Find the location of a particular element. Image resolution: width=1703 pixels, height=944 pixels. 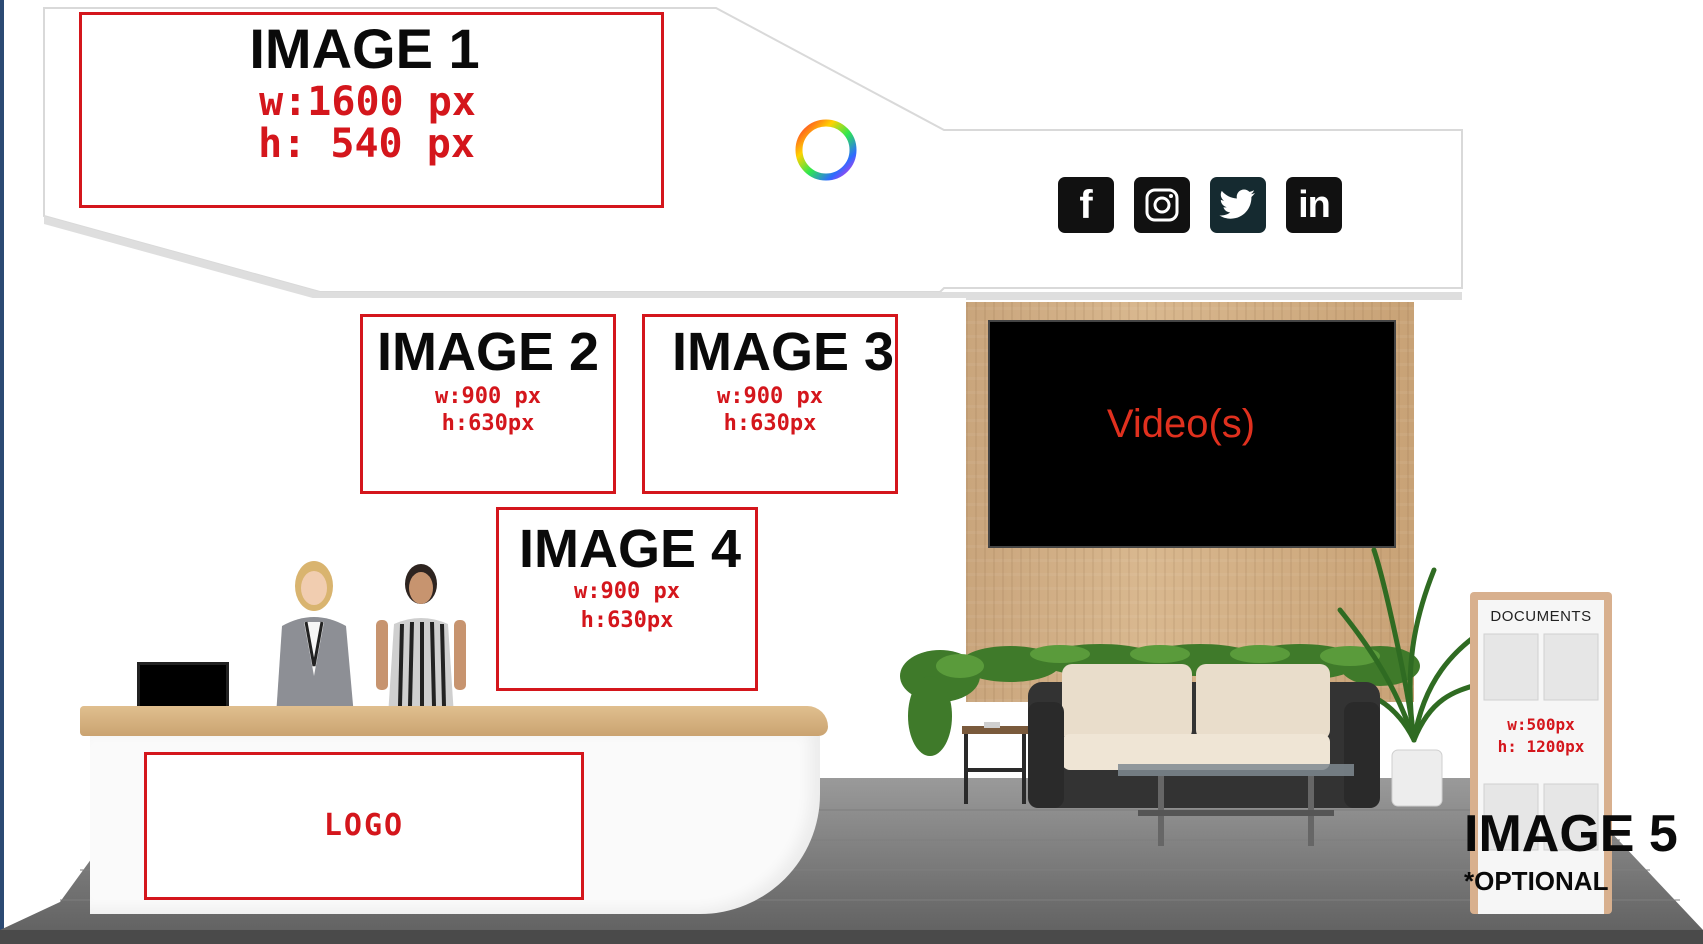

twitter-icon is located at coordinates (1238, 205).